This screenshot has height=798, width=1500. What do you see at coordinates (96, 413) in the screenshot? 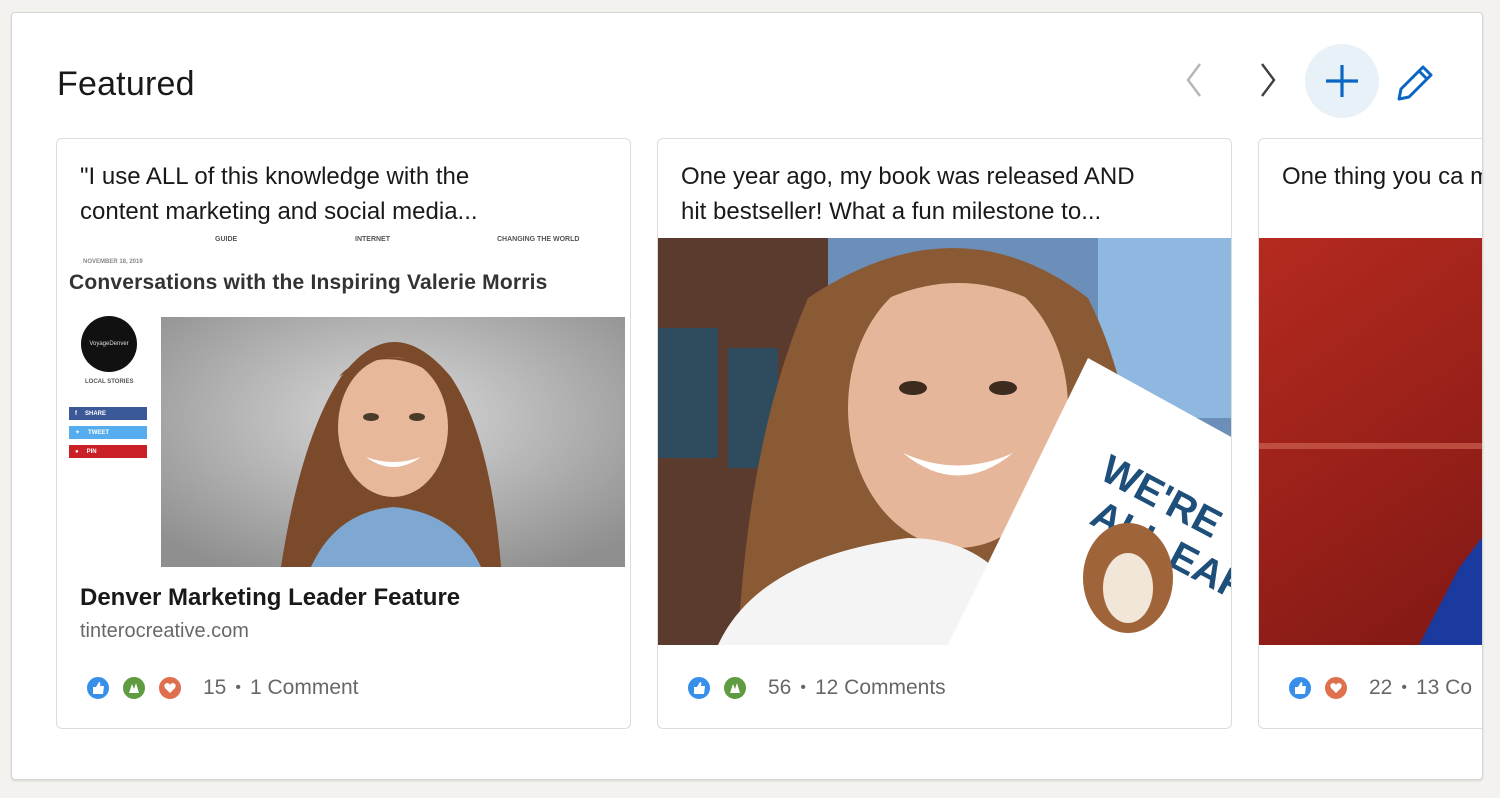
I see `share-label: SHARE` at bounding box center [96, 413].